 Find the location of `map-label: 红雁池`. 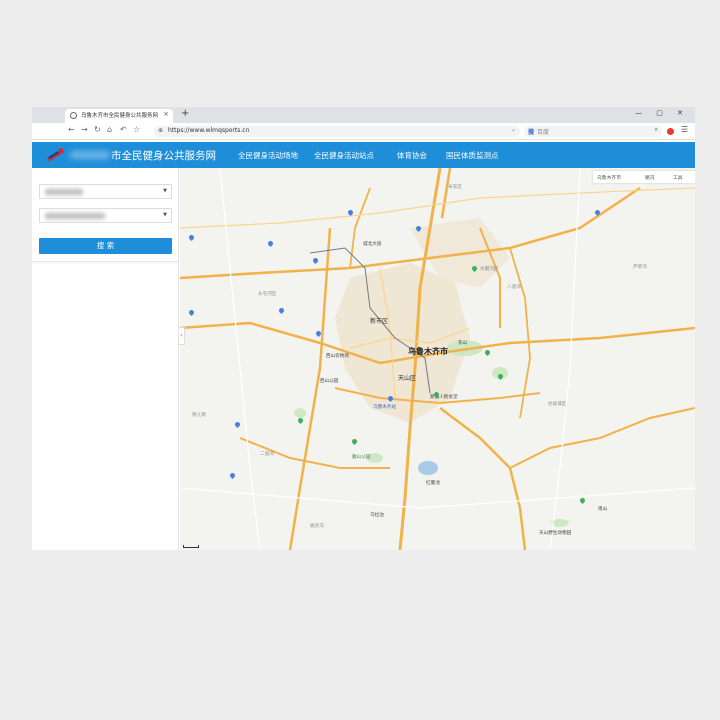

map-label: 红雁池 is located at coordinates (433, 483).